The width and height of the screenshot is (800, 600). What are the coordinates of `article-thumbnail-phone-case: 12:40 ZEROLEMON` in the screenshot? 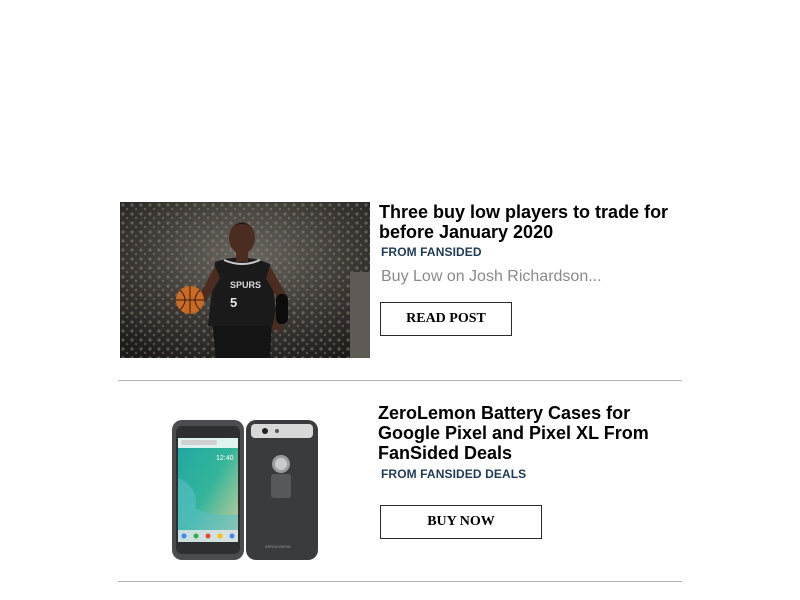 It's located at (245, 489).